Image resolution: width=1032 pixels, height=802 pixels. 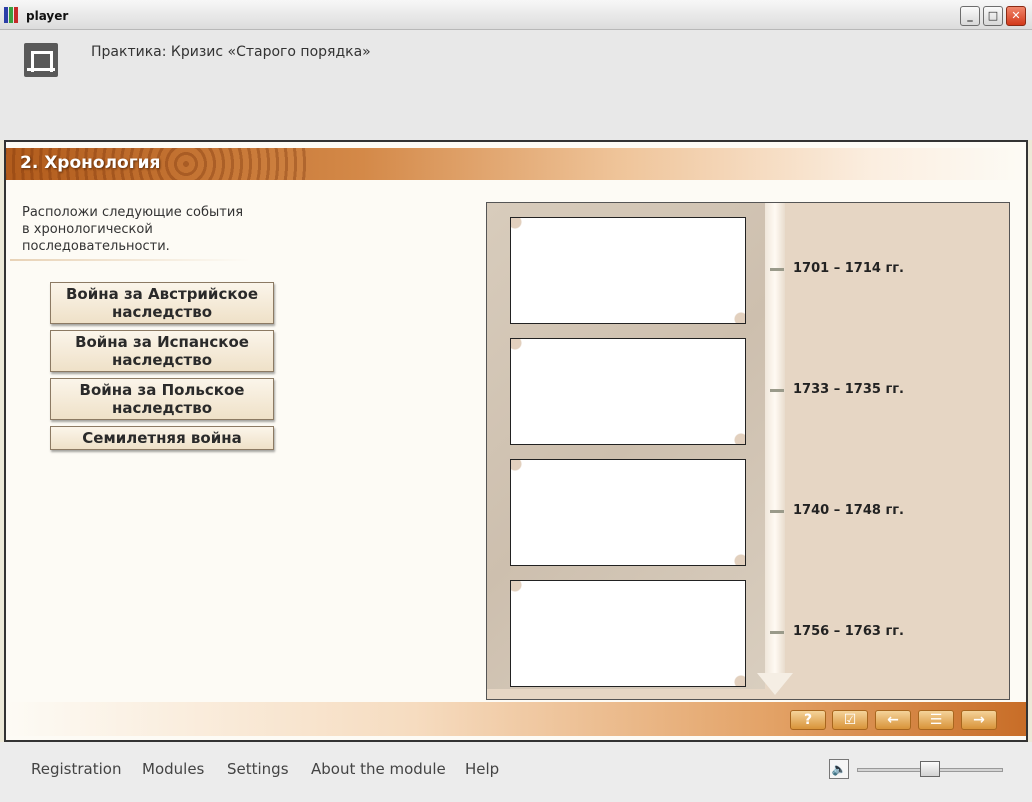 I want to click on date-label: 1756 – 1763 гг., so click(x=848, y=631).